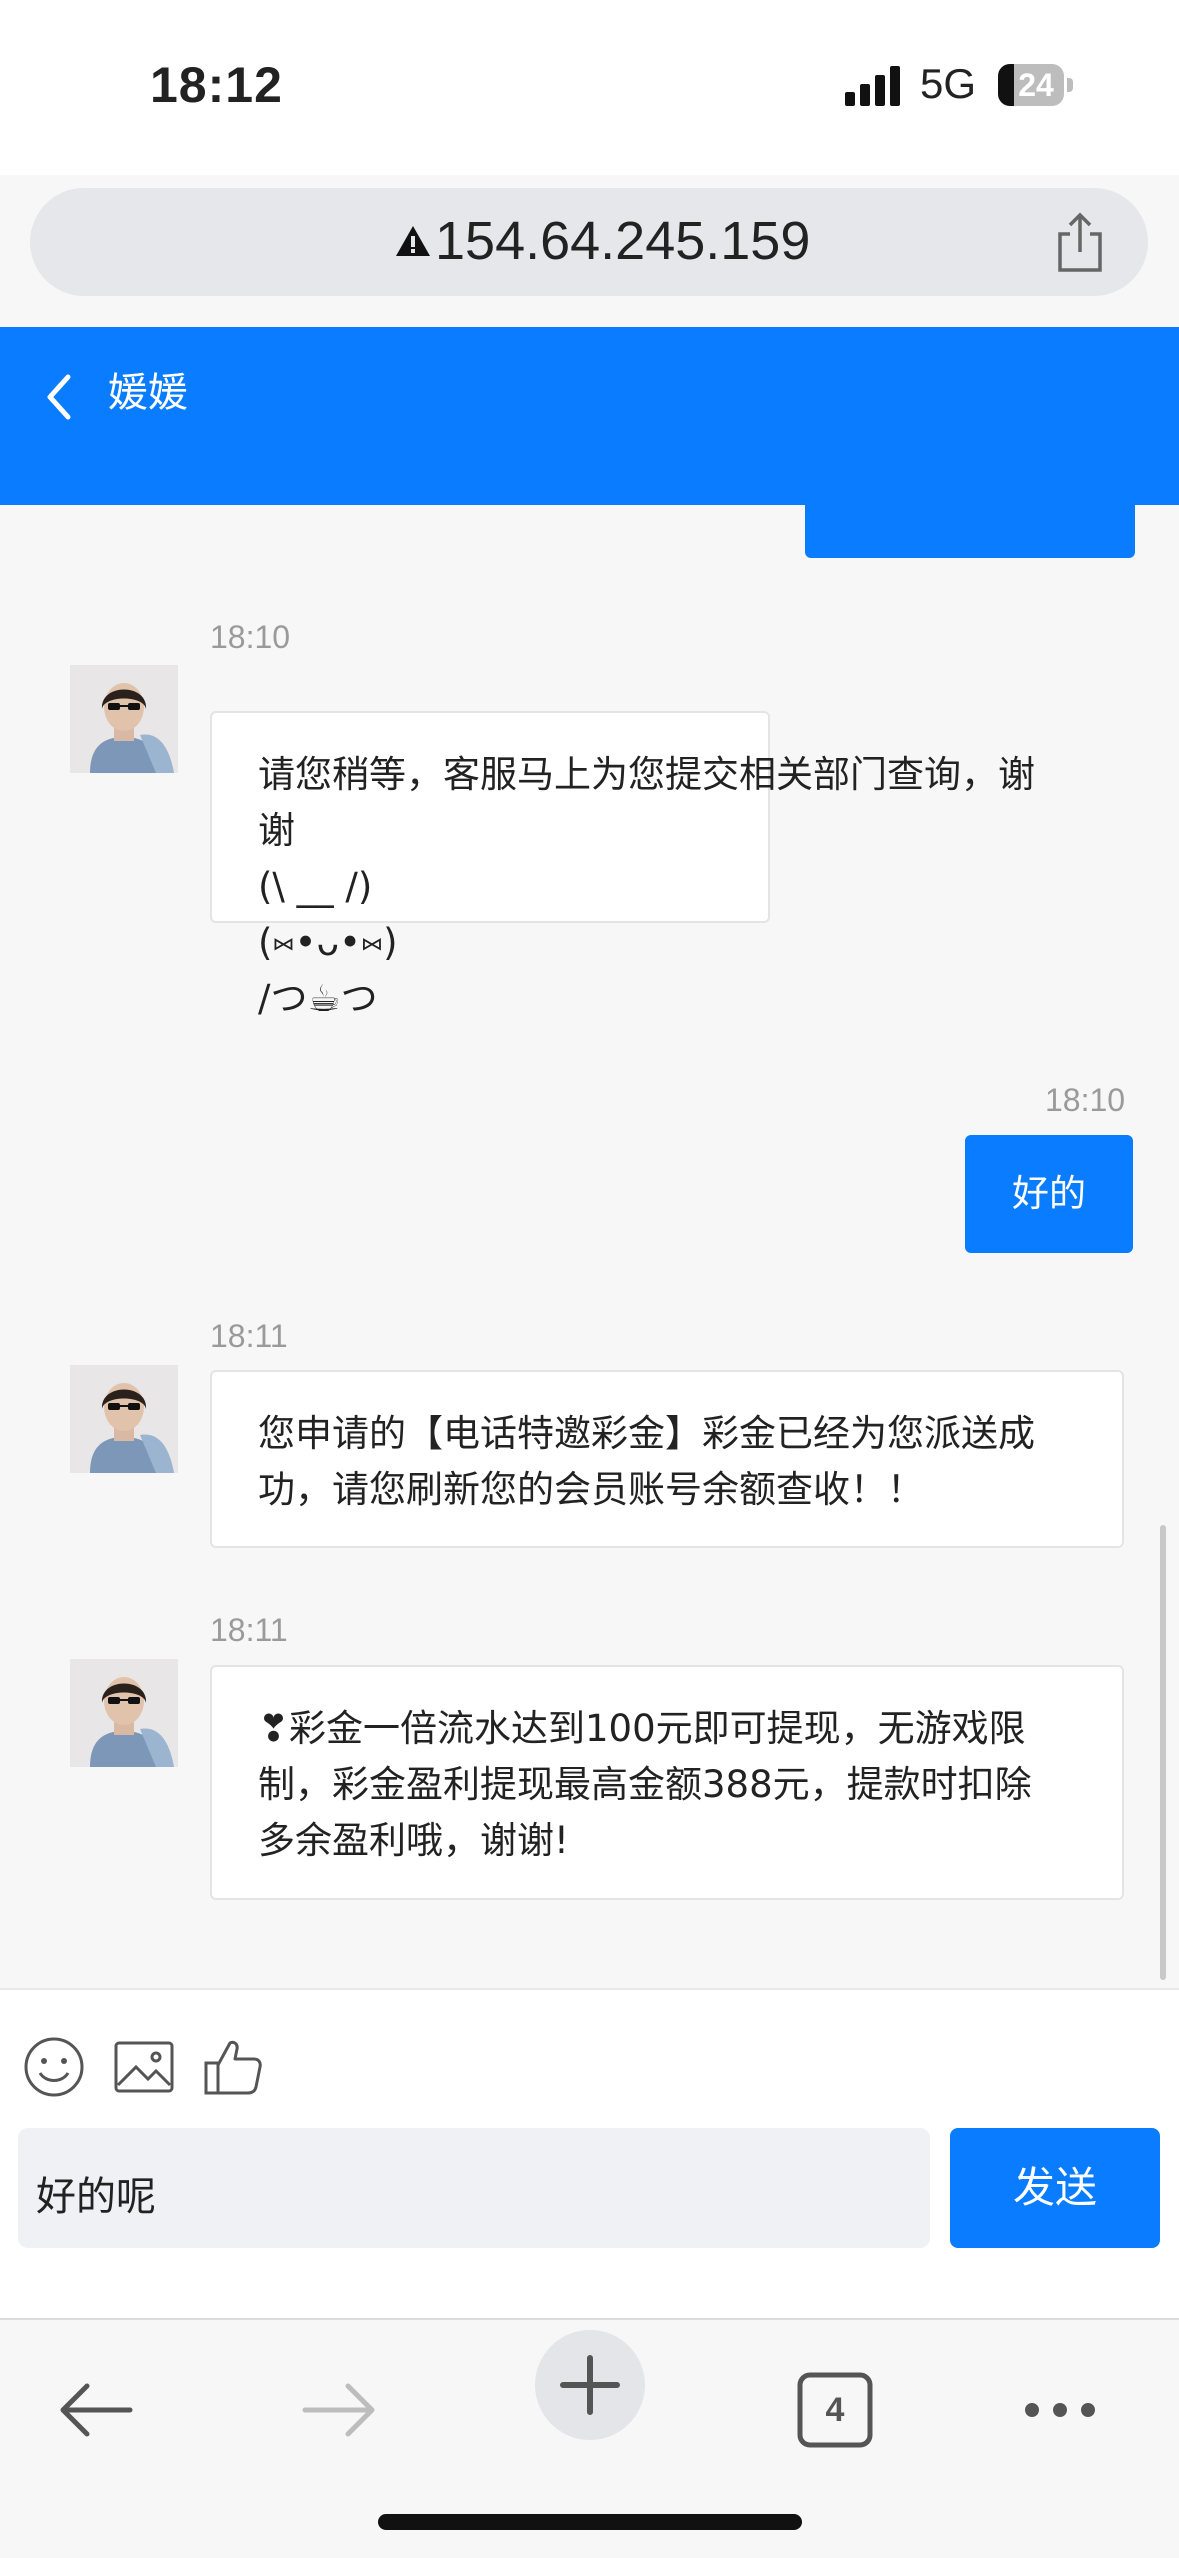 Image resolution: width=1179 pixels, height=2558 pixels. What do you see at coordinates (413, 1840) in the screenshot?
I see `message-line: 多余盈利哦，谢谢!` at bounding box center [413, 1840].